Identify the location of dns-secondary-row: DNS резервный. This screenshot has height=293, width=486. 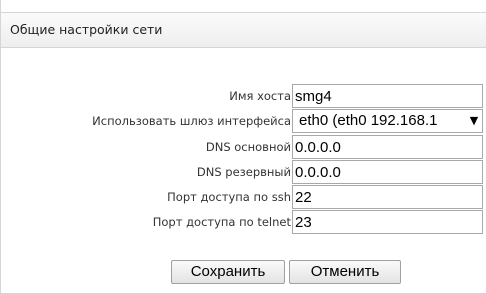
(243, 172).